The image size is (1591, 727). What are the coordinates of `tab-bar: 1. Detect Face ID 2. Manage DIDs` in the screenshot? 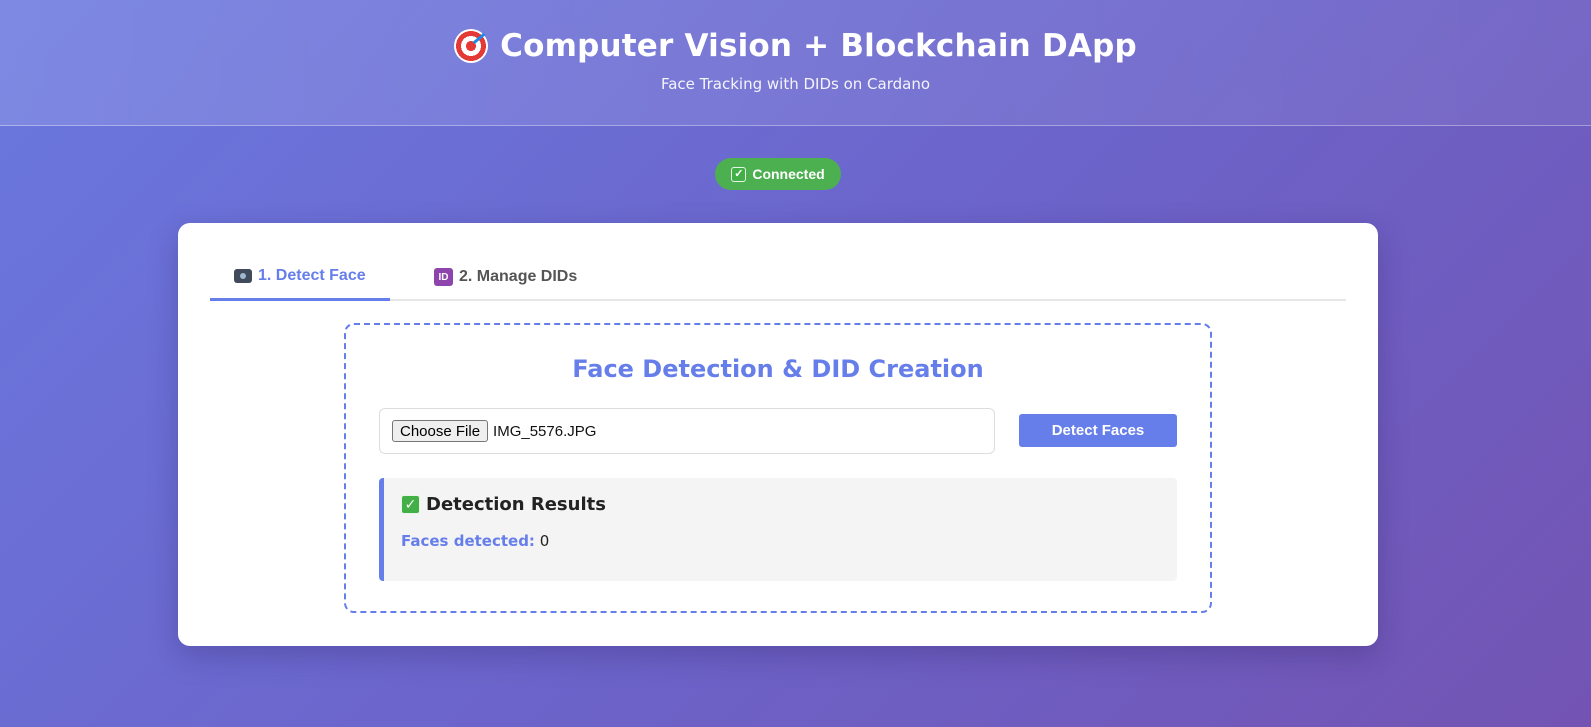 It's located at (778, 277).